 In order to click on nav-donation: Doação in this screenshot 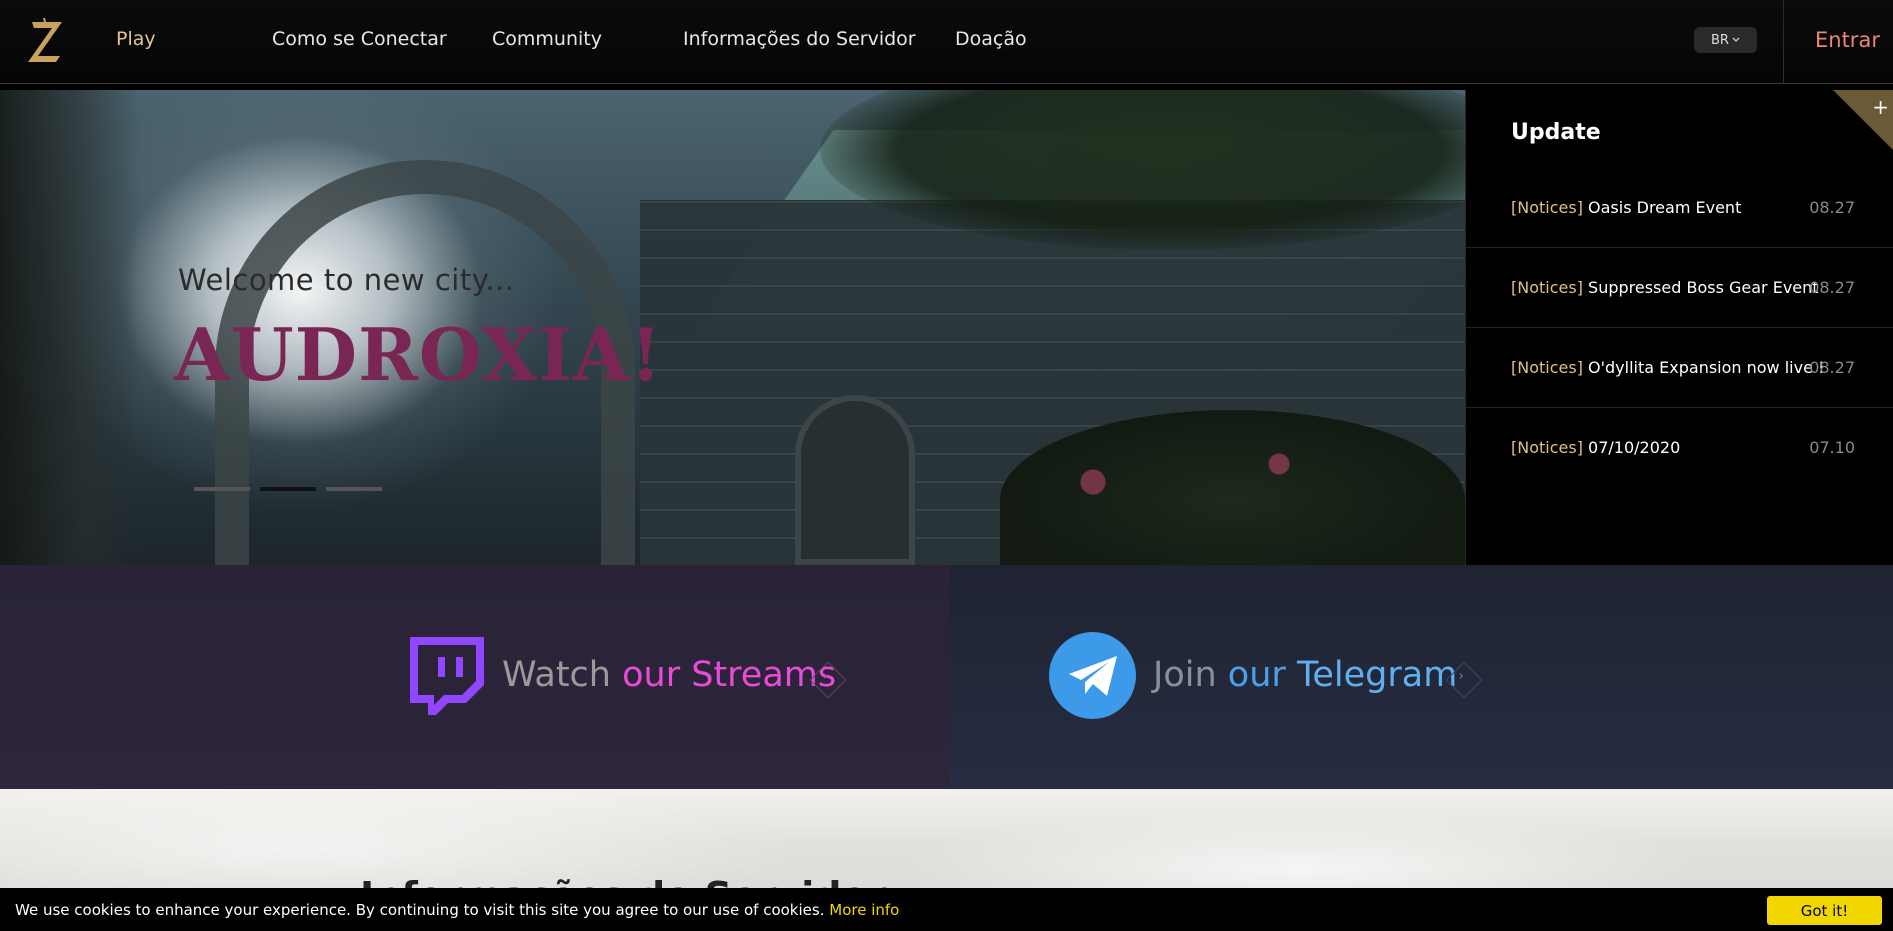, I will do `click(991, 39)`.